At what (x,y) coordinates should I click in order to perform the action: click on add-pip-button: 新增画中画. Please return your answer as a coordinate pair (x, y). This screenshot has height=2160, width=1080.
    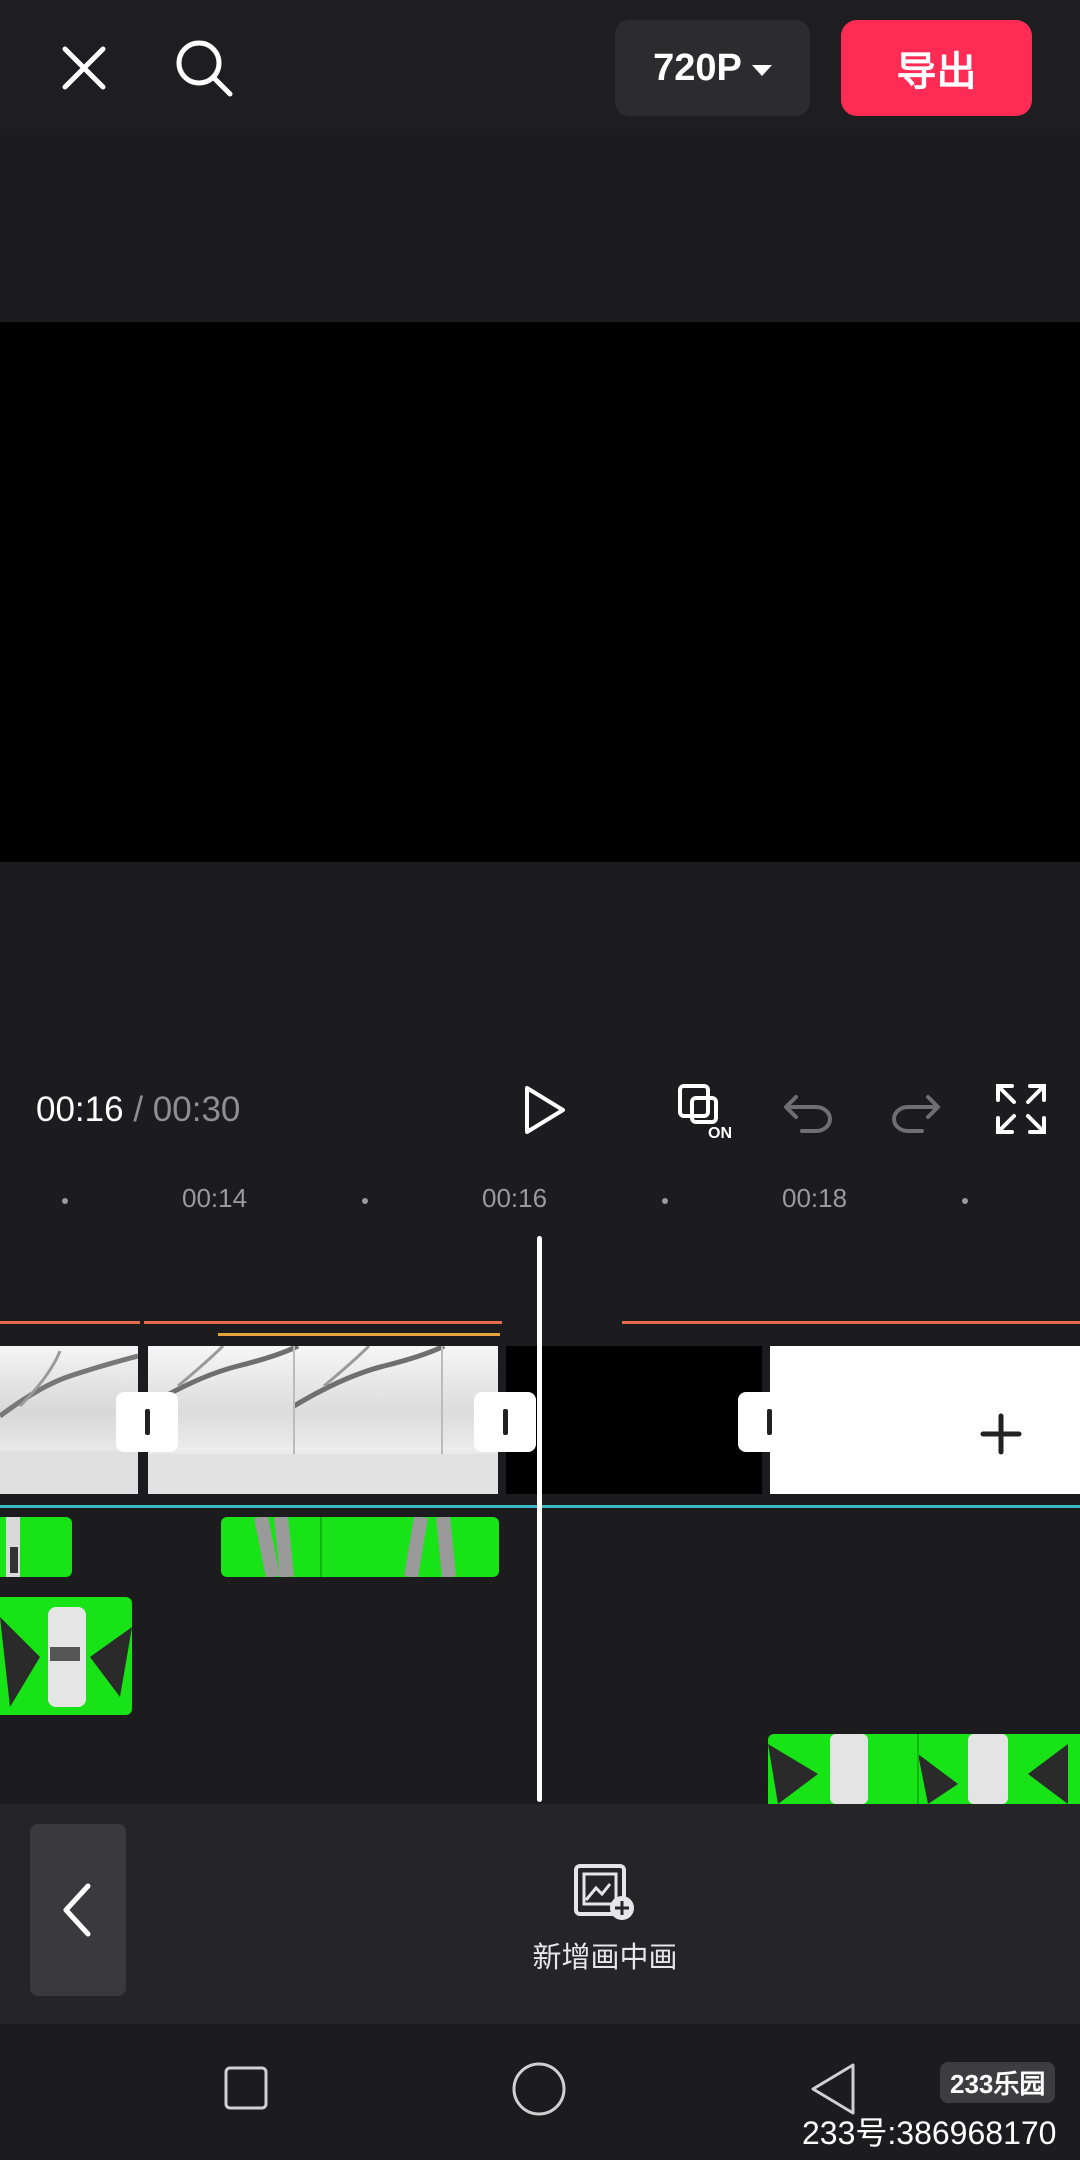
    Looking at the image, I should click on (605, 1927).